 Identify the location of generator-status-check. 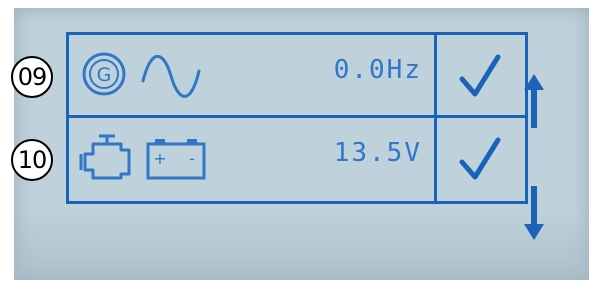
(481, 75).